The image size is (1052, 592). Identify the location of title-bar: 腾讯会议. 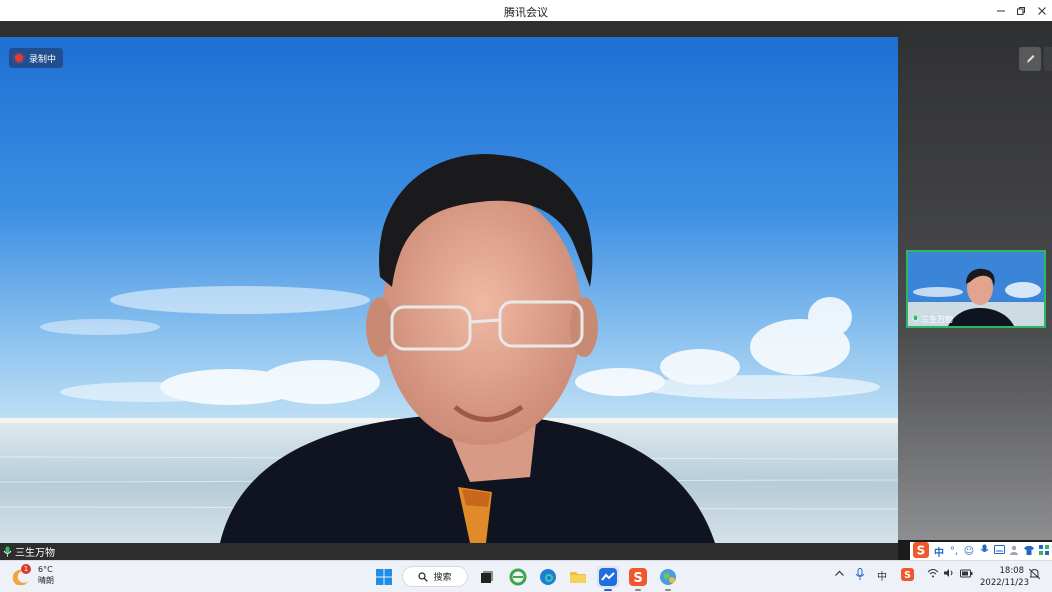
(526, 10).